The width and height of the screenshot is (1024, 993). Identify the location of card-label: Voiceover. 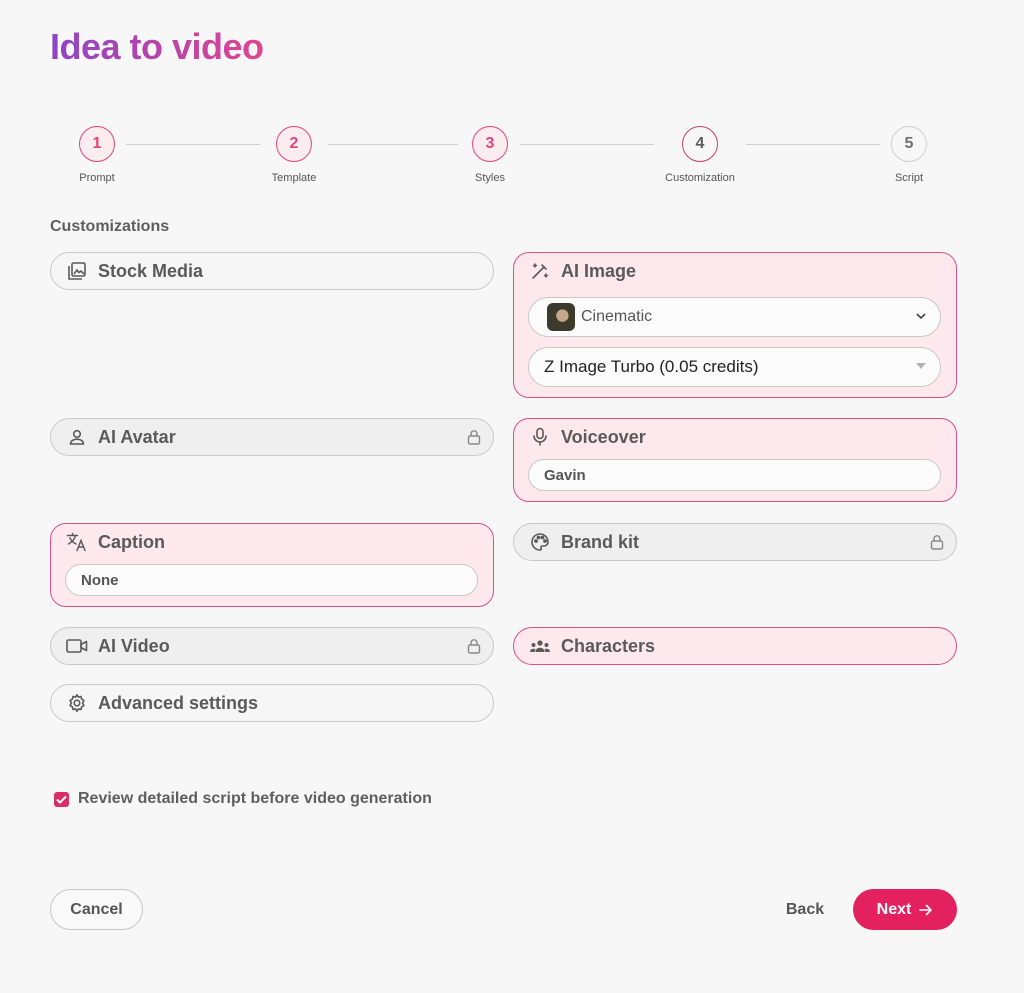
(603, 436).